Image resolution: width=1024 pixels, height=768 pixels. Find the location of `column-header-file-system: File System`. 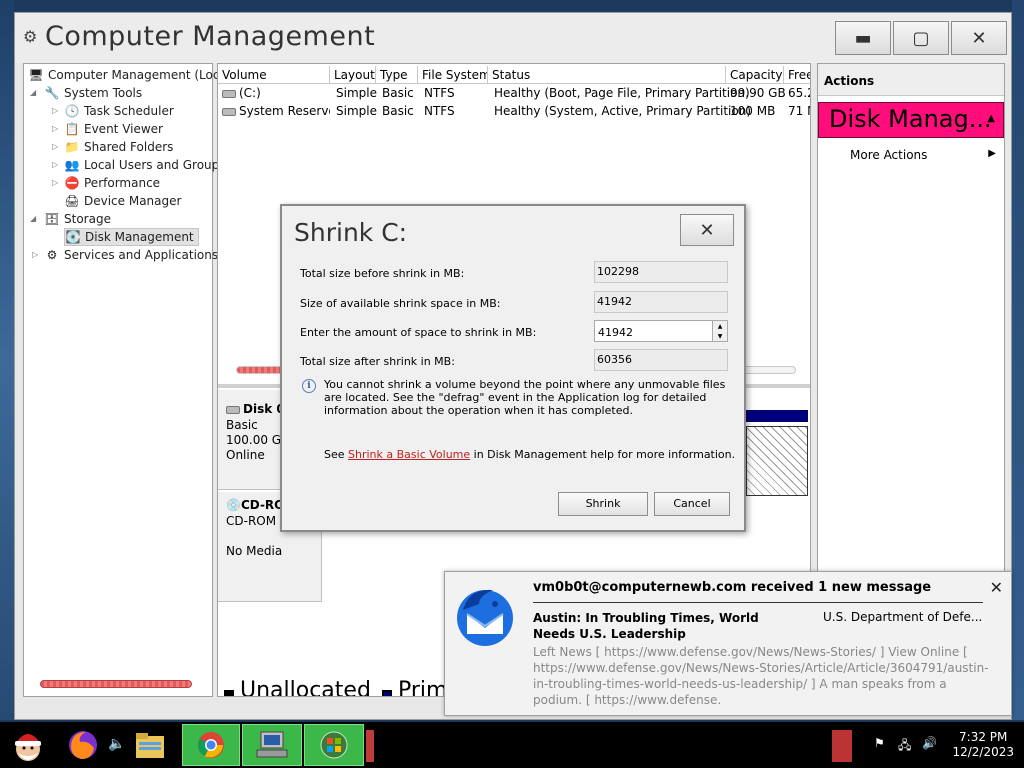

column-header-file-system: File System is located at coordinates (453, 75).